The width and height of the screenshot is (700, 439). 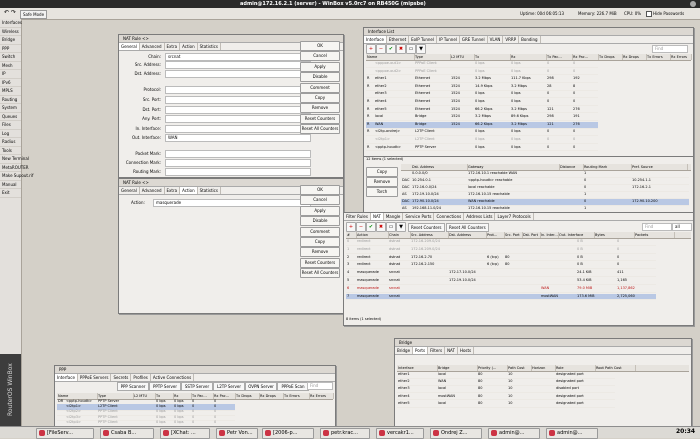 I want to click on table-row: <l2tp1> L2TP Client 0 bps 0 bps 0 0, so click(x=482, y=140).